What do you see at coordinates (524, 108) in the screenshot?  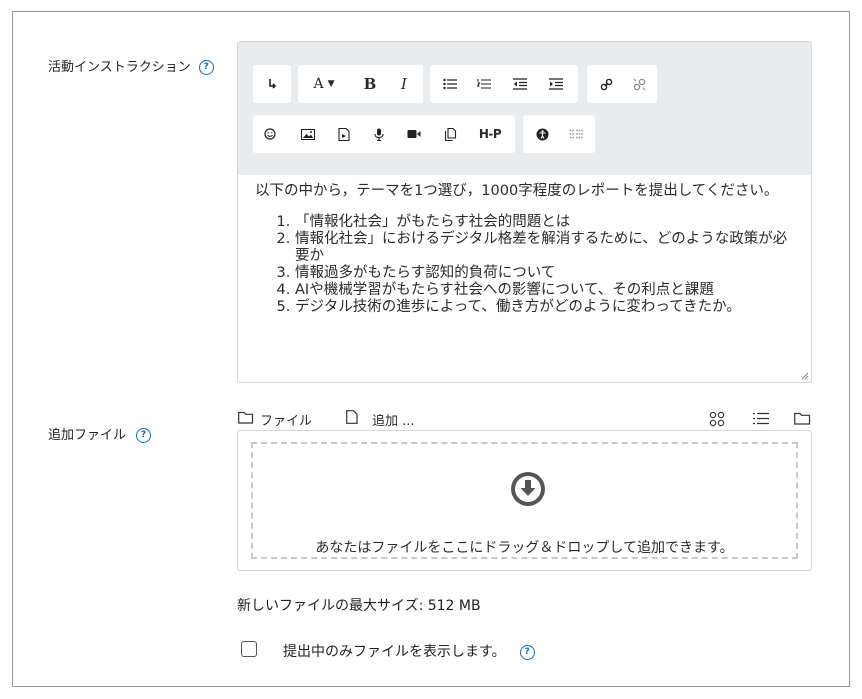 I see `editor-toolbar: A ▼ B I H-P` at bounding box center [524, 108].